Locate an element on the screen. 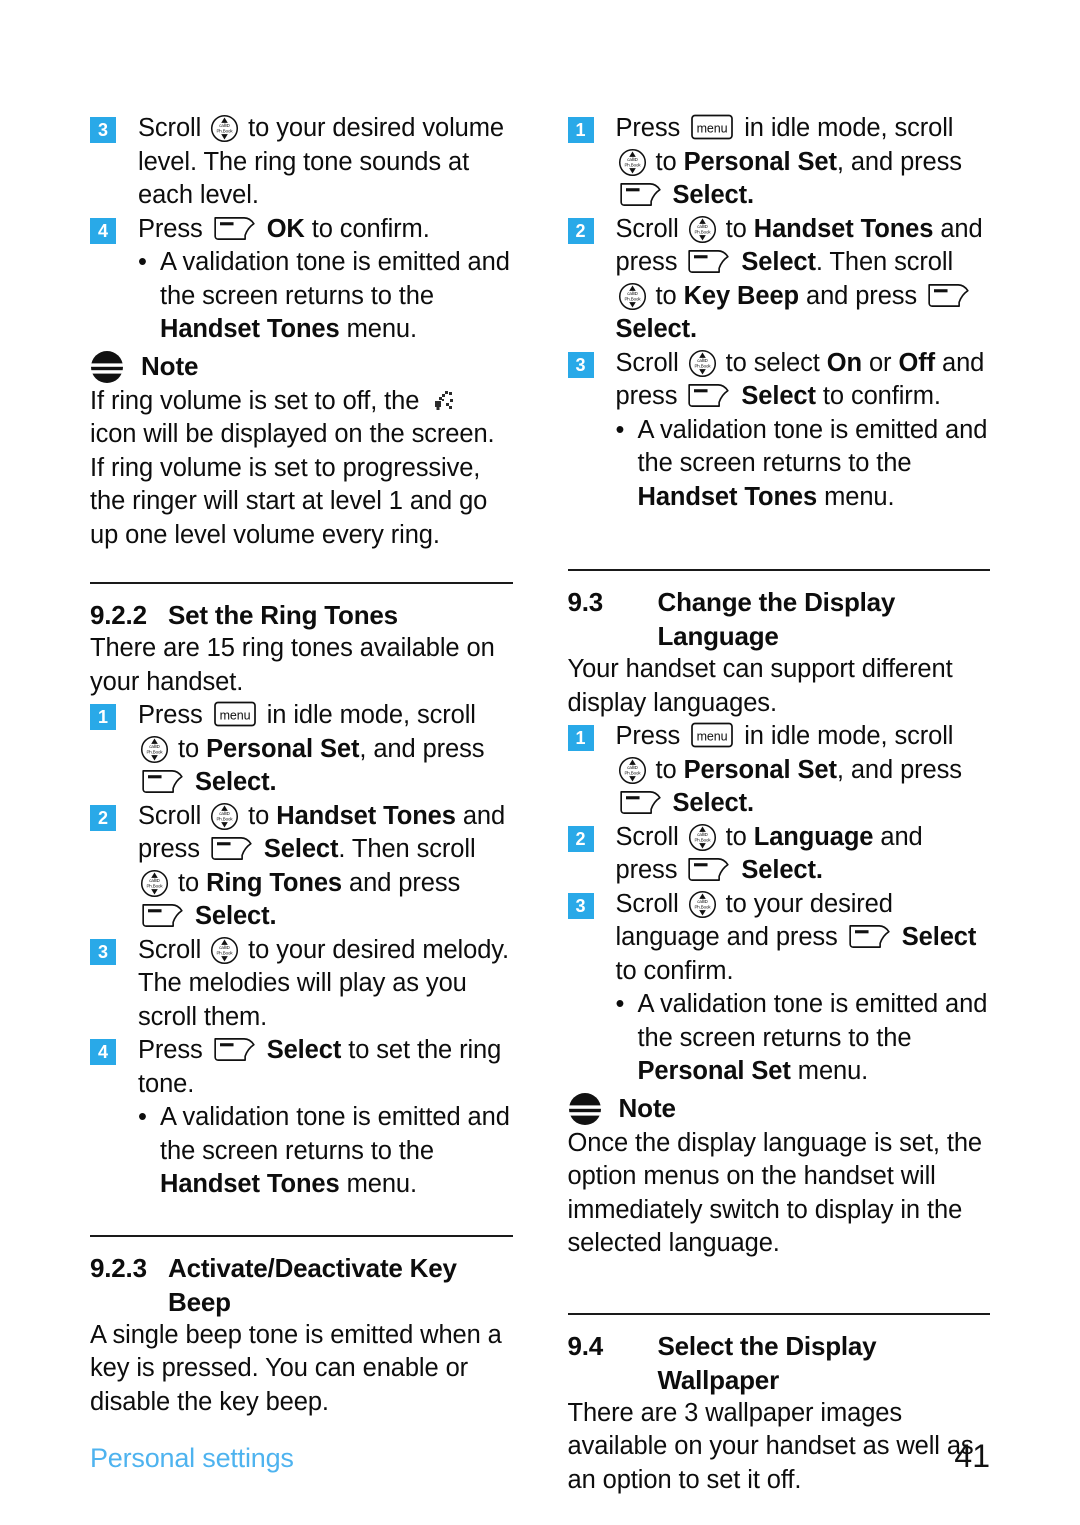 Image resolution: width=1080 pixels, height=1525 pixels. step-number-badge: 2 is located at coordinates (580, 230).